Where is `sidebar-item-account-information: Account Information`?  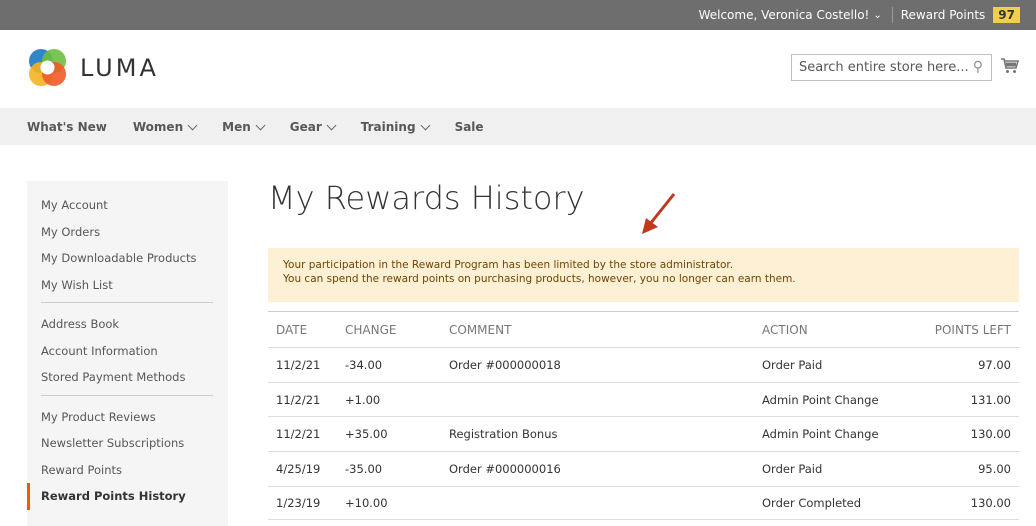 sidebar-item-account-information: Account Information is located at coordinates (127, 351).